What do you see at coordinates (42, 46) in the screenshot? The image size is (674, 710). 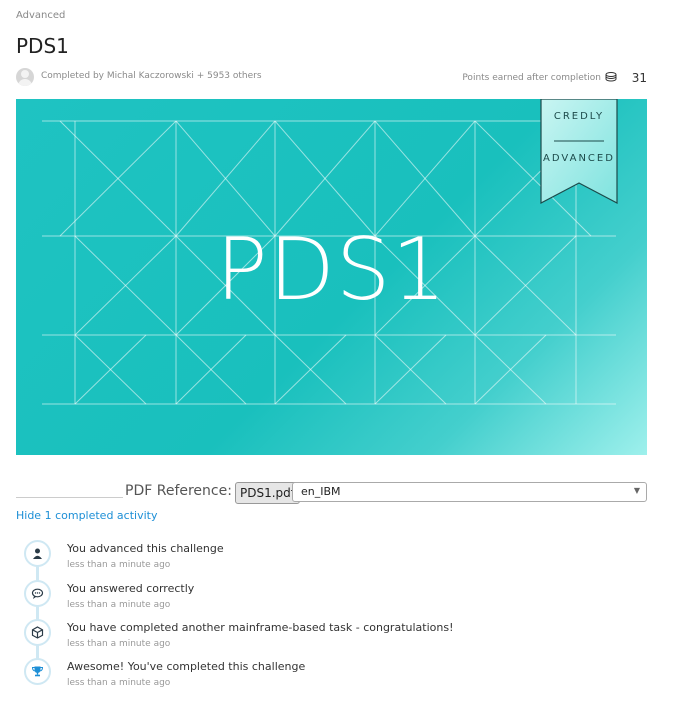 I see `page-title: PDS1` at bounding box center [42, 46].